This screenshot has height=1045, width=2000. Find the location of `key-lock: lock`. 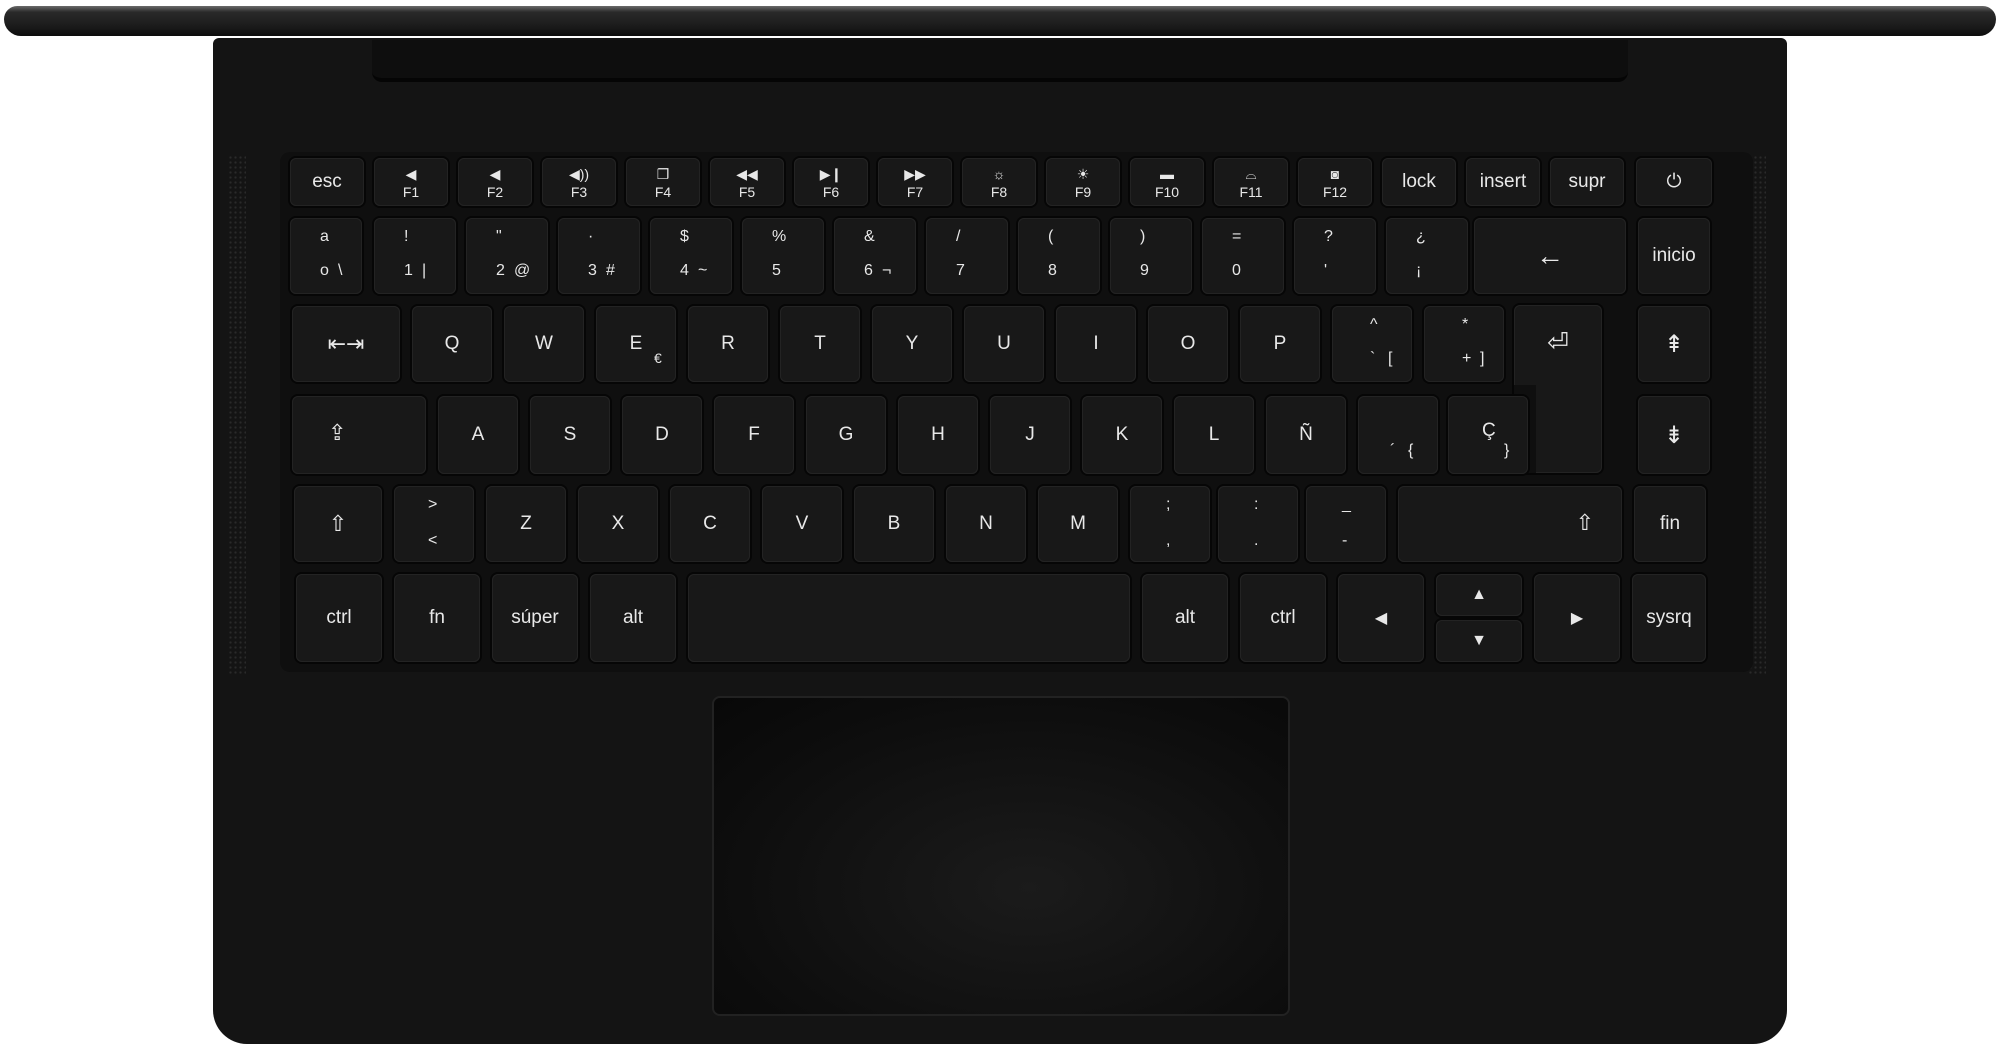

key-lock: lock is located at coordinates (1419, 182).